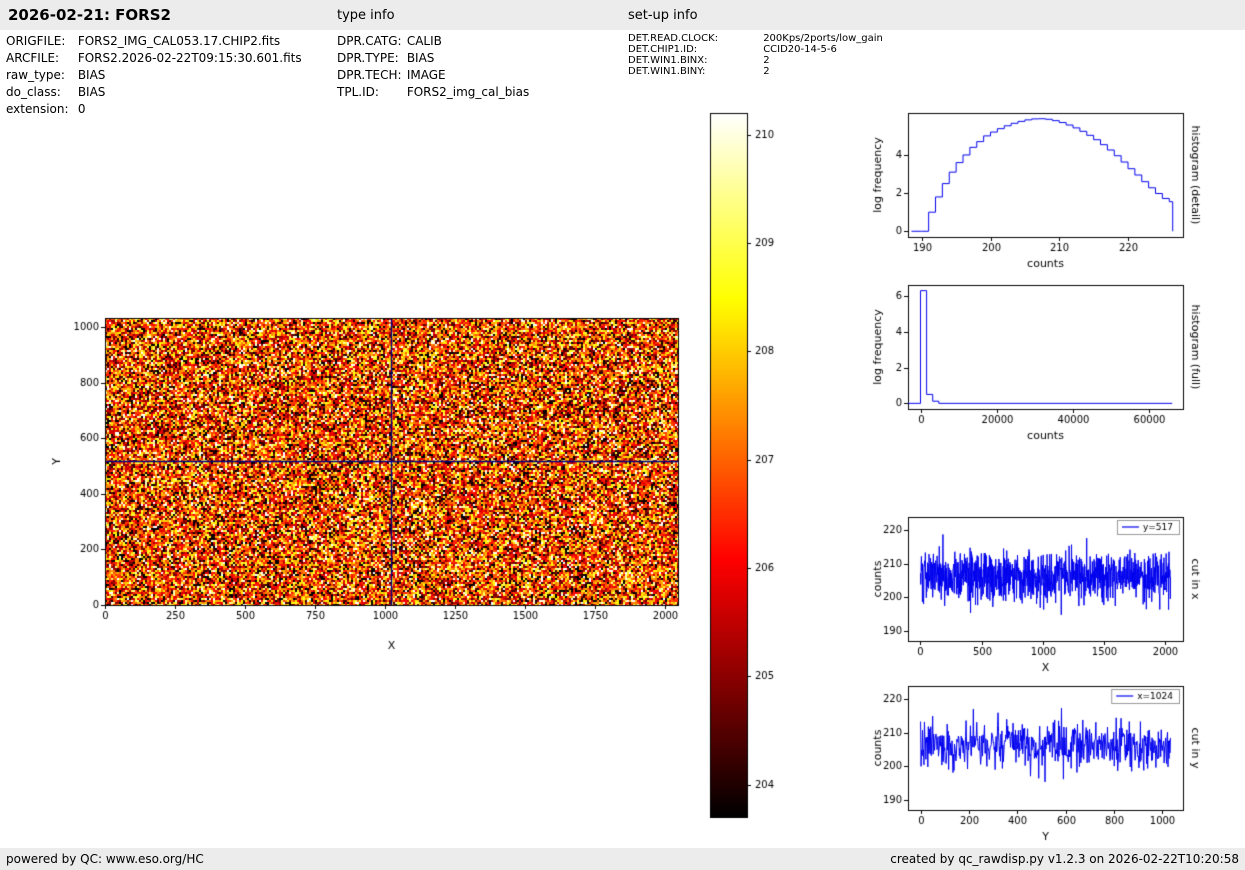 This screenshot has width=1245, height=870. What do you see at coordinates (755, 49) in the screenshot?
I see `chip-id-row: DET.CHIP1.ID: CCID20-14-5-6` at bounding box center [755, 49].